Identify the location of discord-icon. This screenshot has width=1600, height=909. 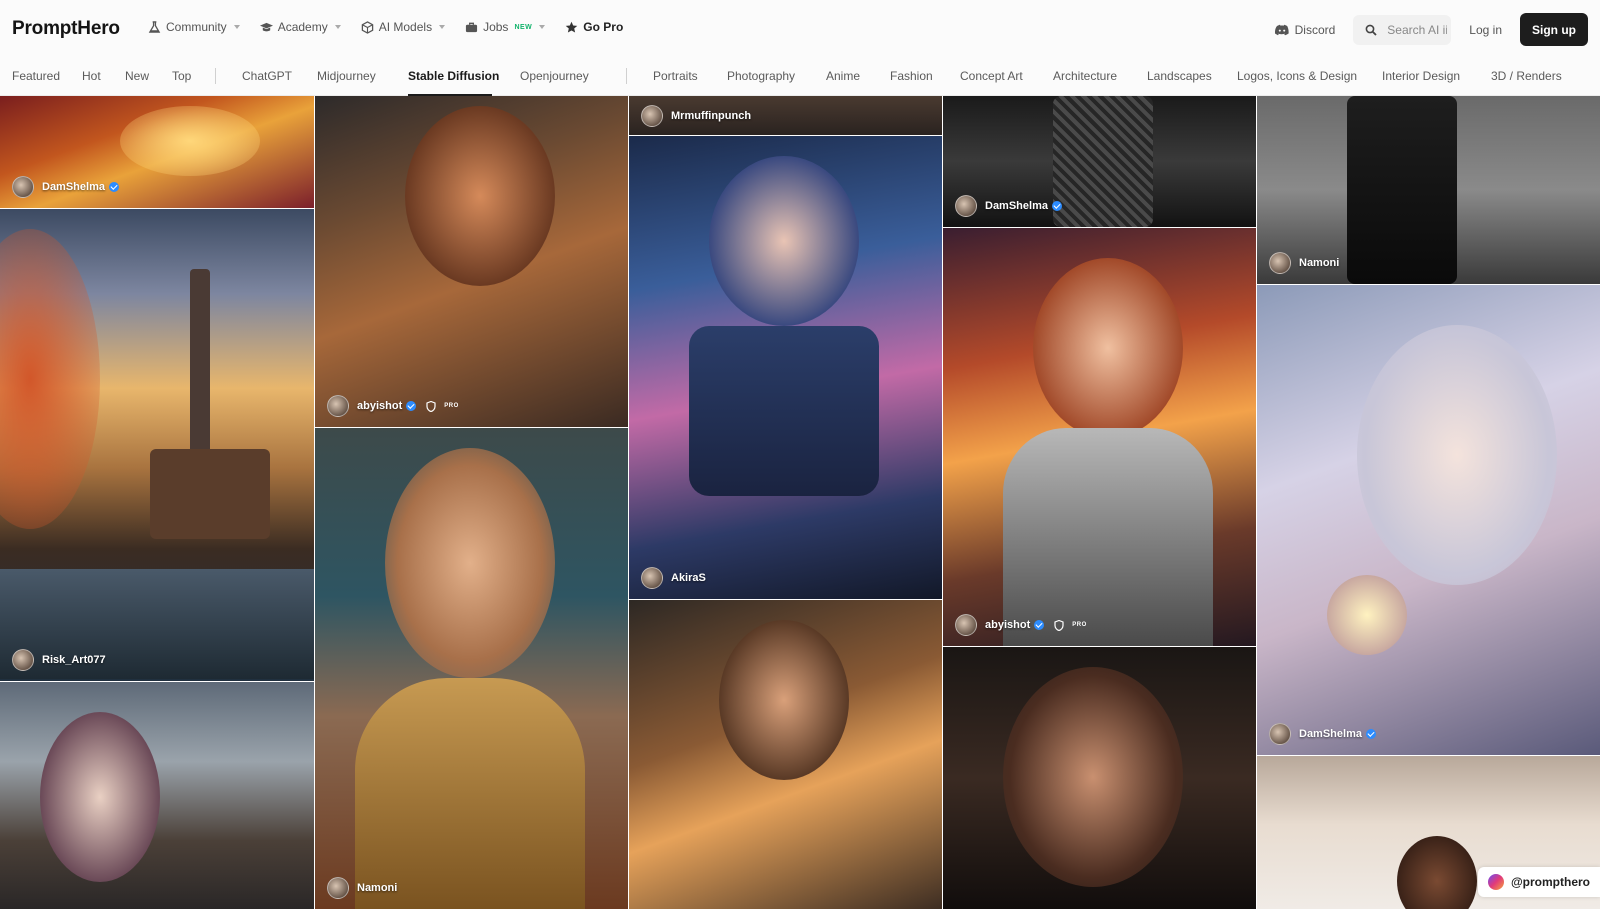
(1281, 29).